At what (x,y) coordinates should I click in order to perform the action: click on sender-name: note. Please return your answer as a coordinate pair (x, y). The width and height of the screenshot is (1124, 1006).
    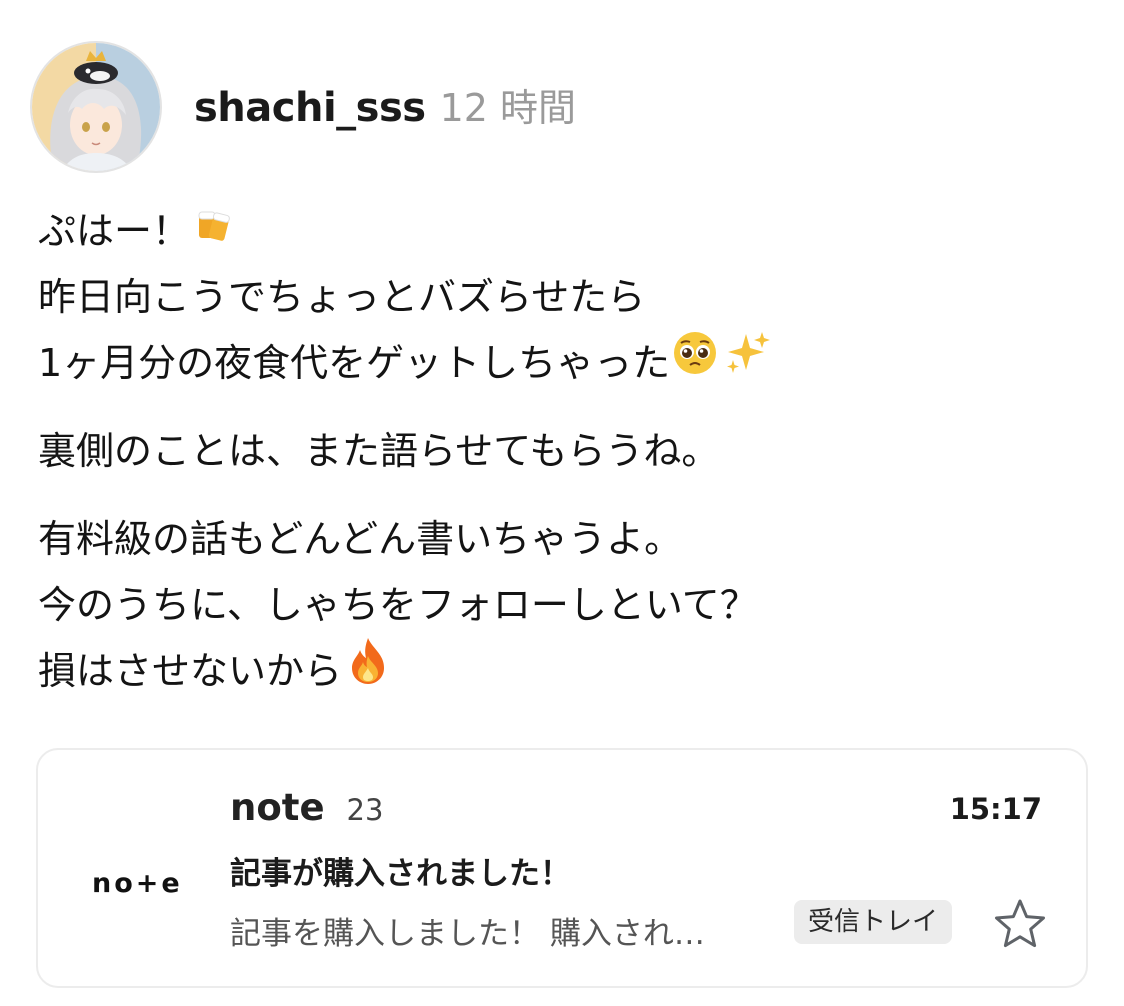
    Looking at the image, I should click on (277, 807).